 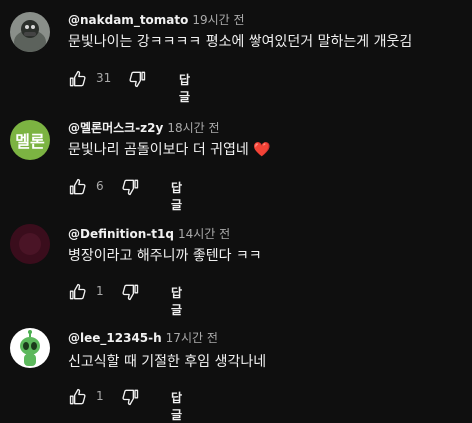 I want to click on author-name: @Definition-t1q, so click(x=121, y=234).